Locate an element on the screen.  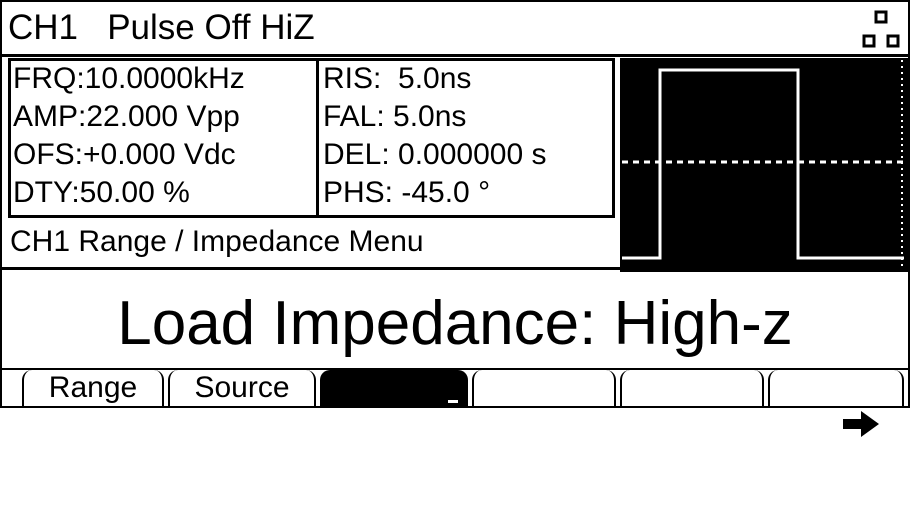
menu-divider is located at coordinates (312, 268).